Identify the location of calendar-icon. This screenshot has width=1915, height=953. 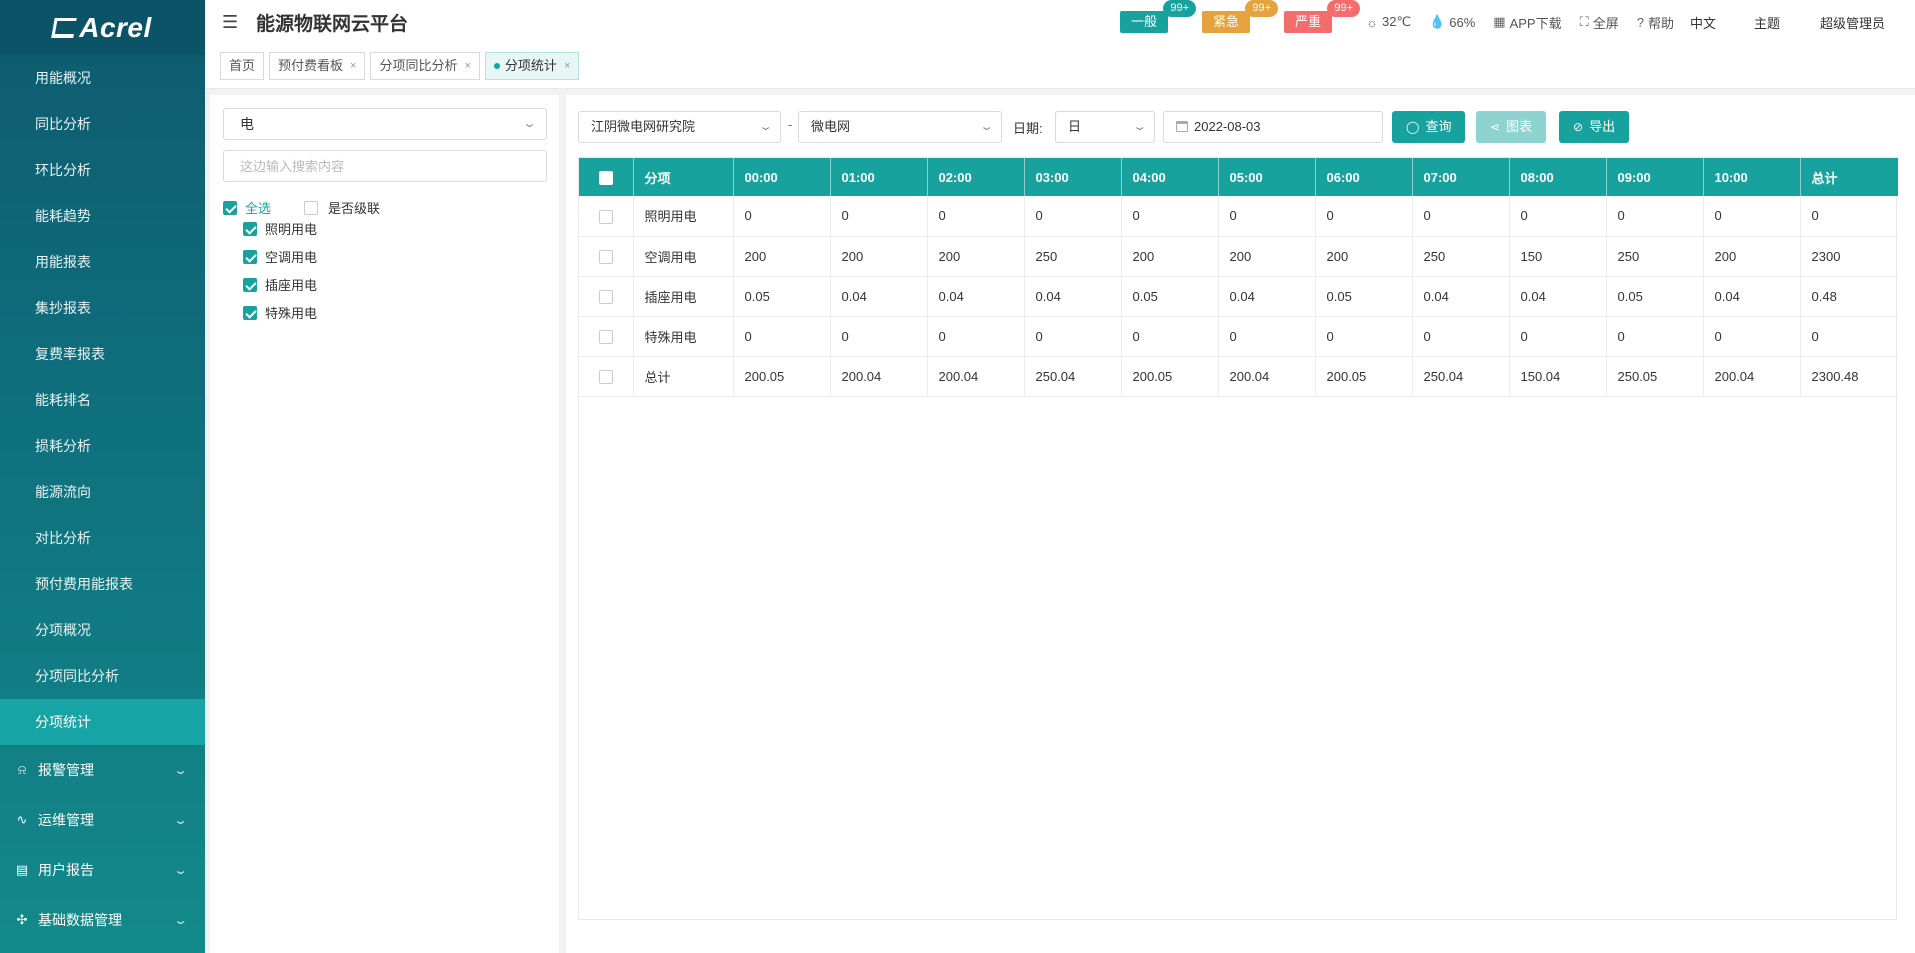
(1182, 126).